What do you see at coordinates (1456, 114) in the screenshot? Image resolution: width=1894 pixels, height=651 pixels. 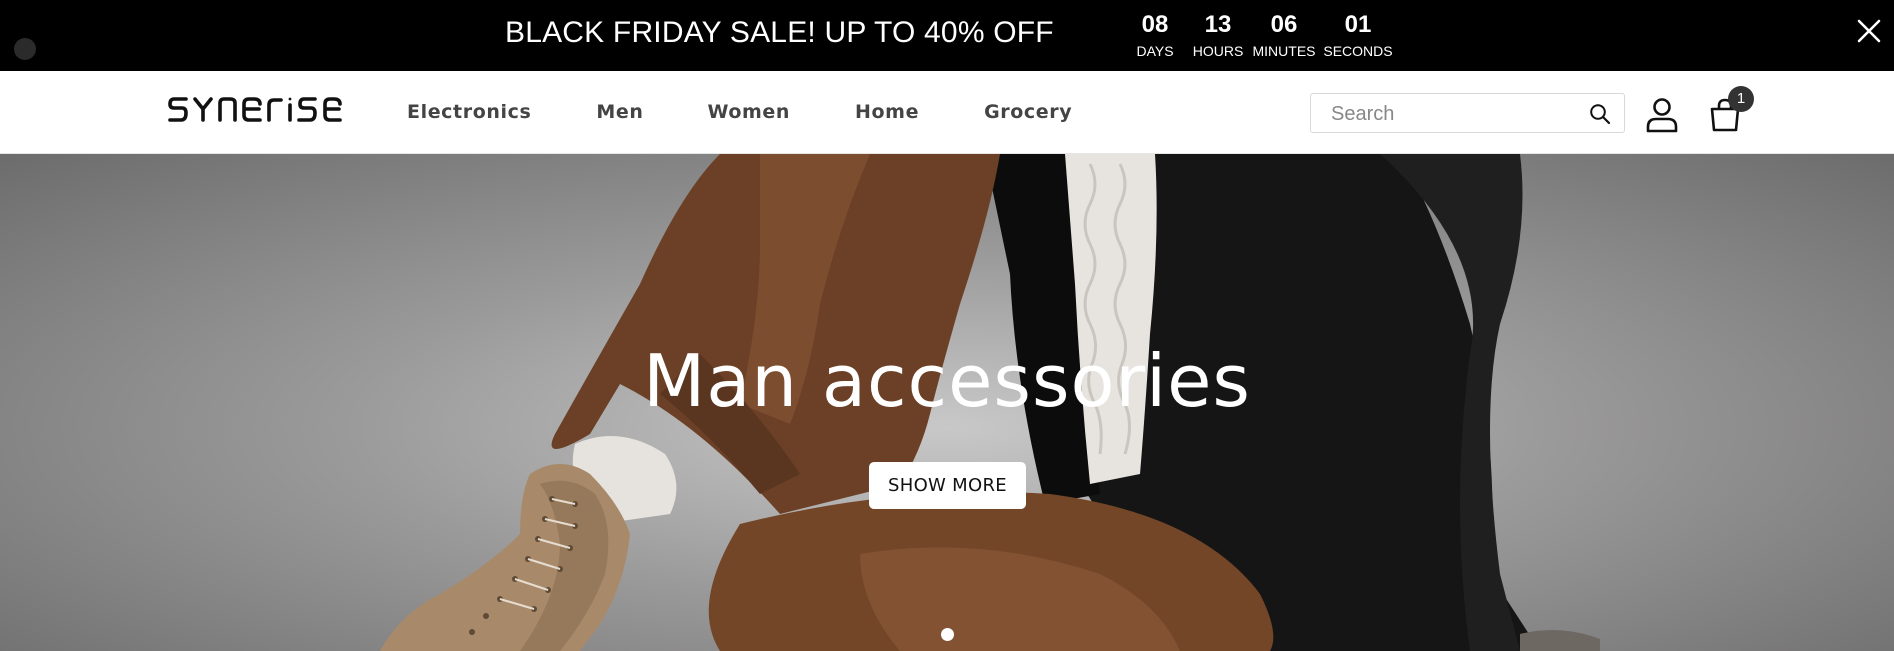 I see `search-input` at bounding box center [1456, 114].